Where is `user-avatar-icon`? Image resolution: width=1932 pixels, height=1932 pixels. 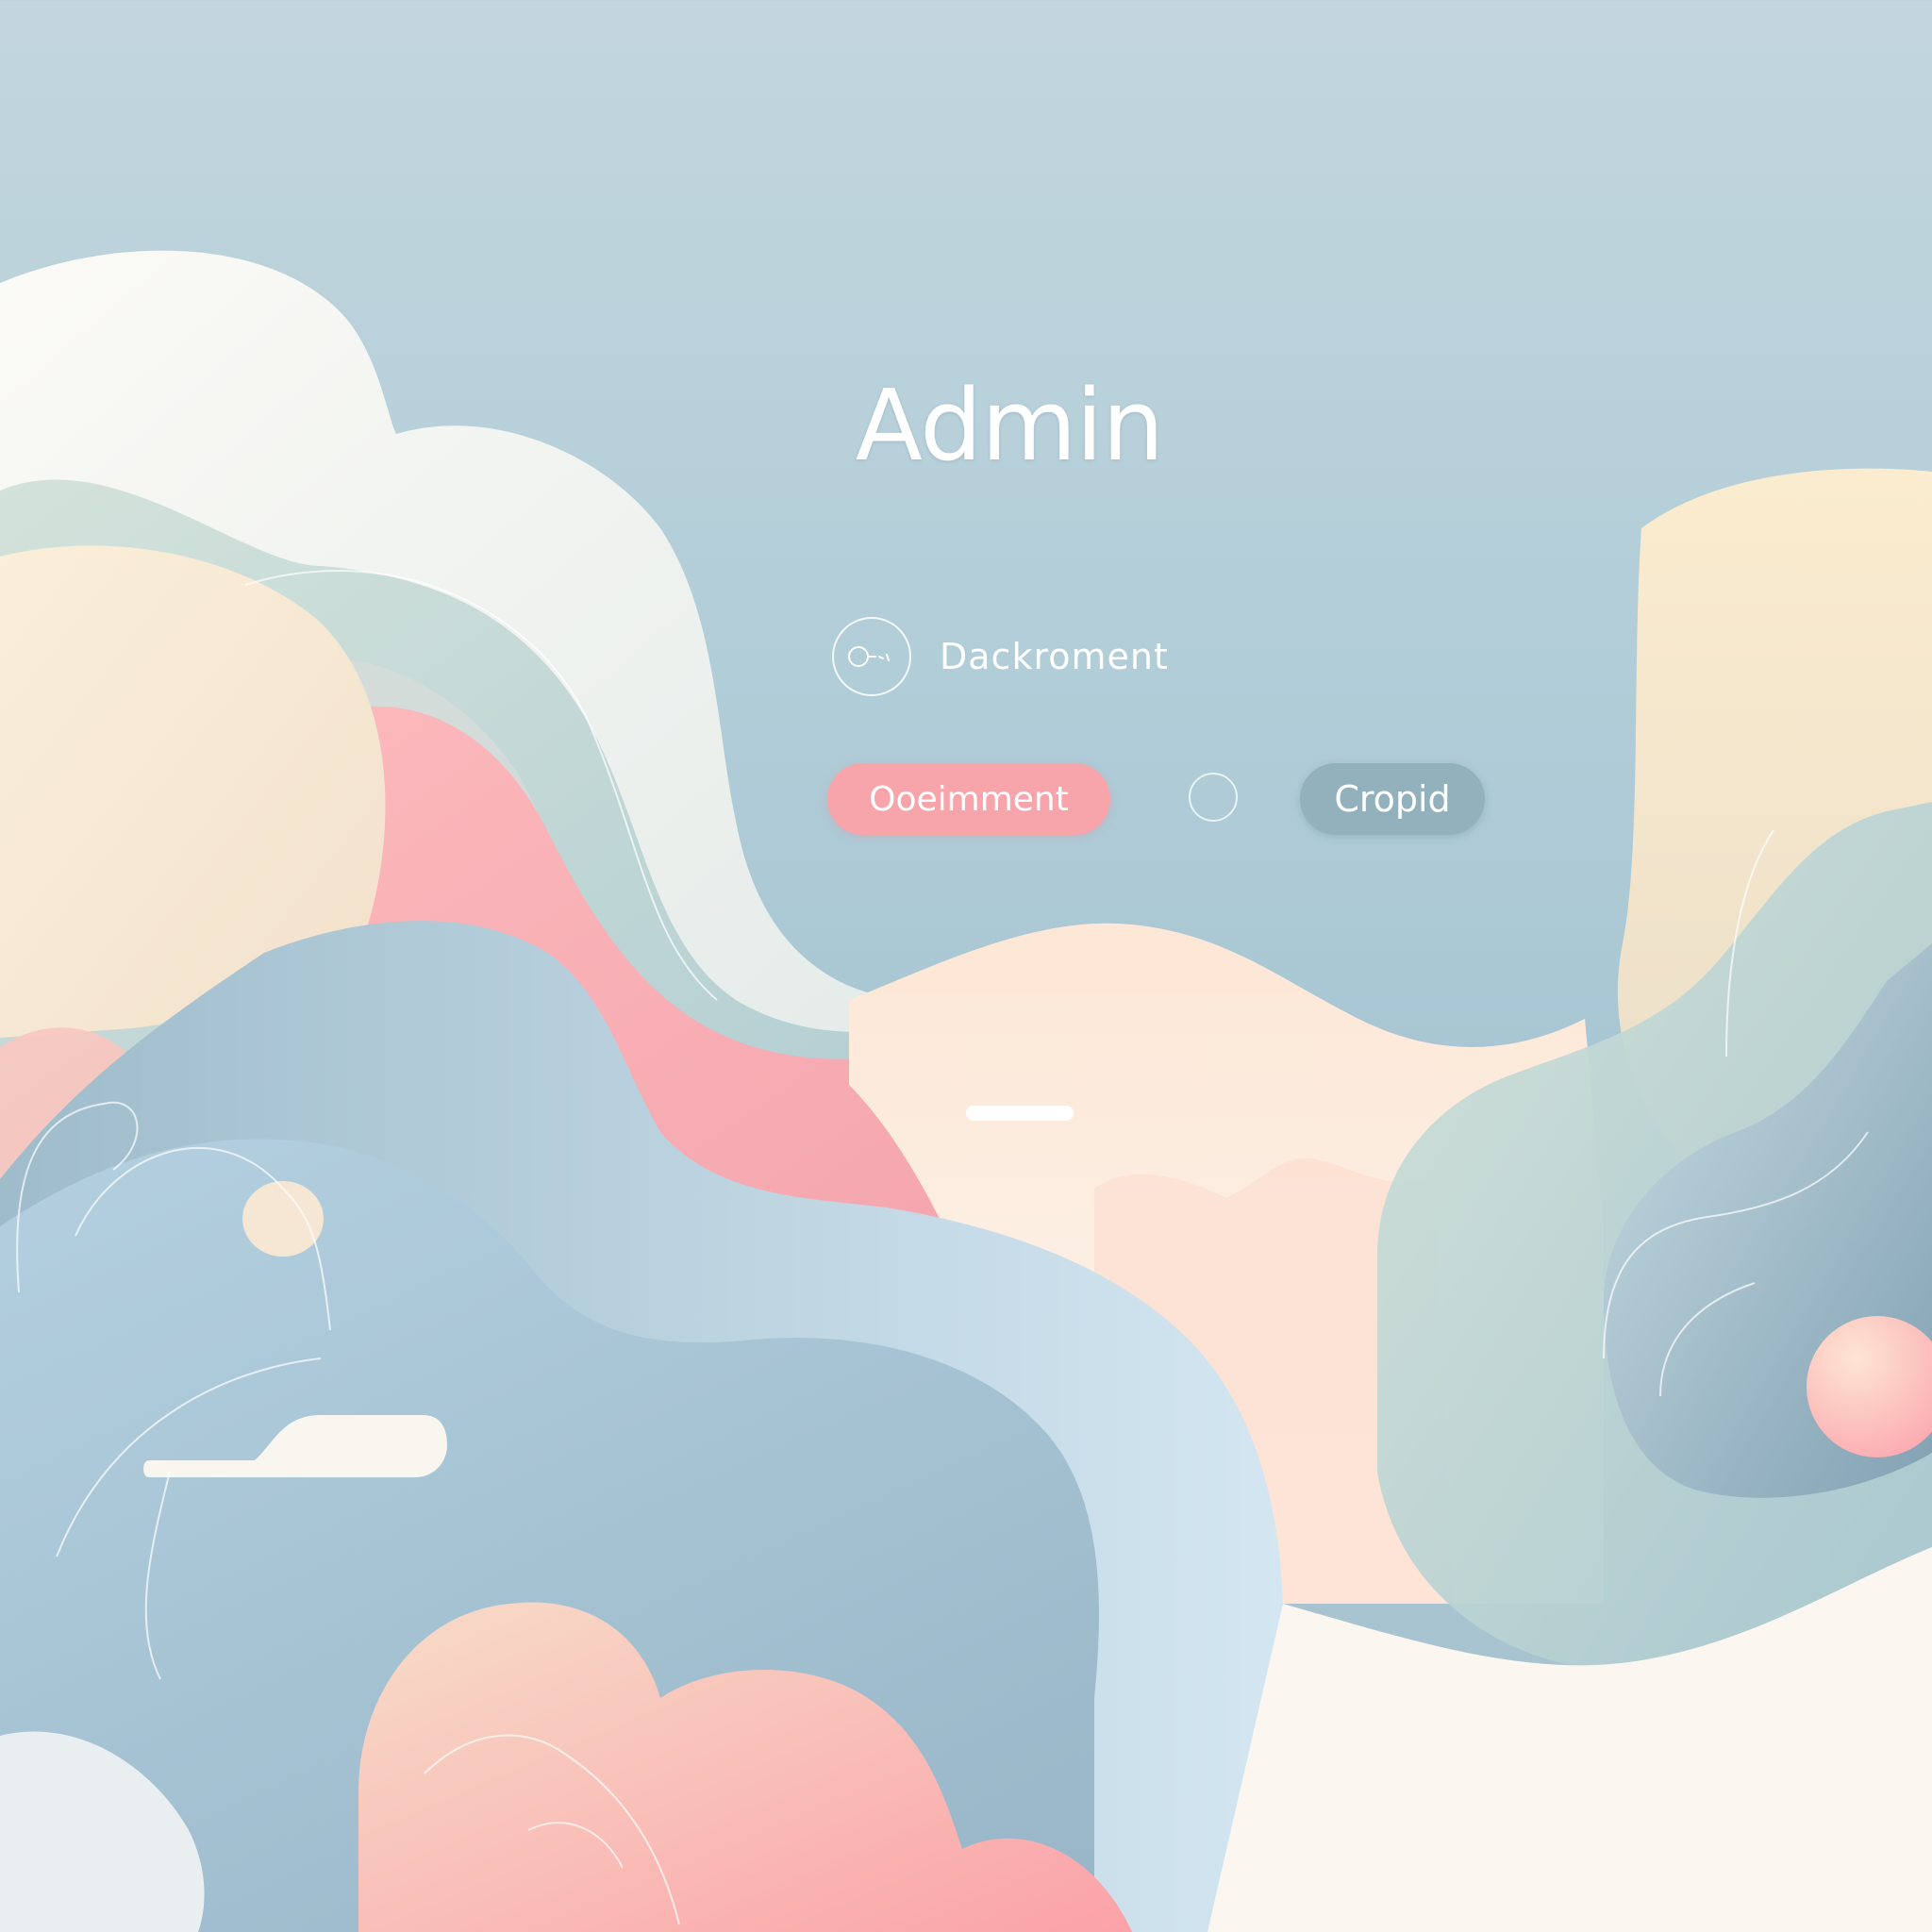
user-avatar-icon is located at coordinates (871, 656).